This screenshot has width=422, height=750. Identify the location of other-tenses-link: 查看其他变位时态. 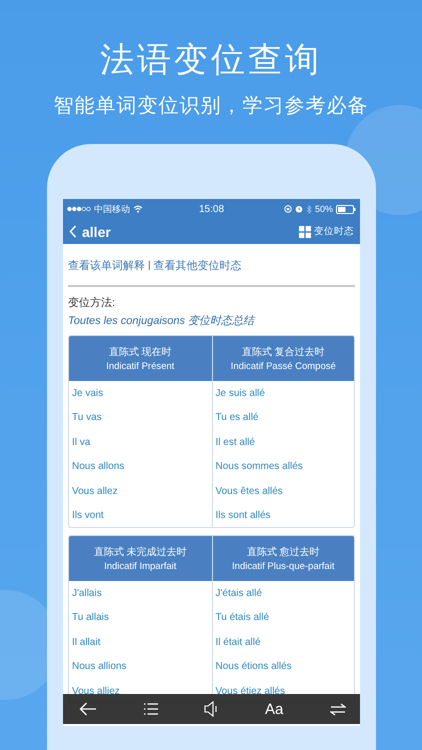
(198, 265).